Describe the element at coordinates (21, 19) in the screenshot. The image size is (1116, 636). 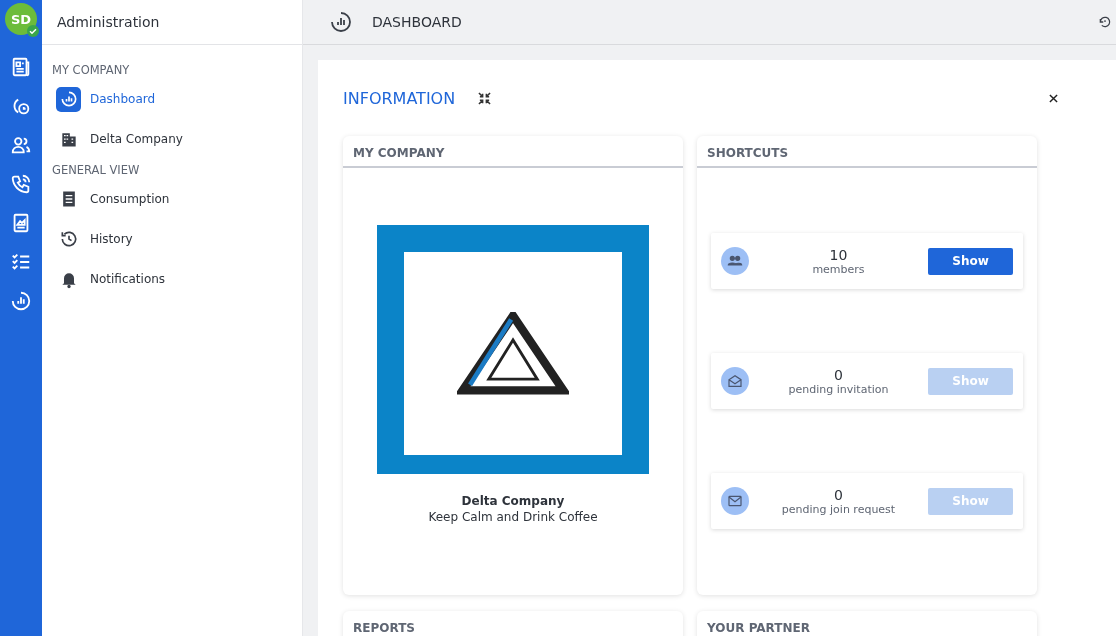
I see `user-initials: SD` at that location.